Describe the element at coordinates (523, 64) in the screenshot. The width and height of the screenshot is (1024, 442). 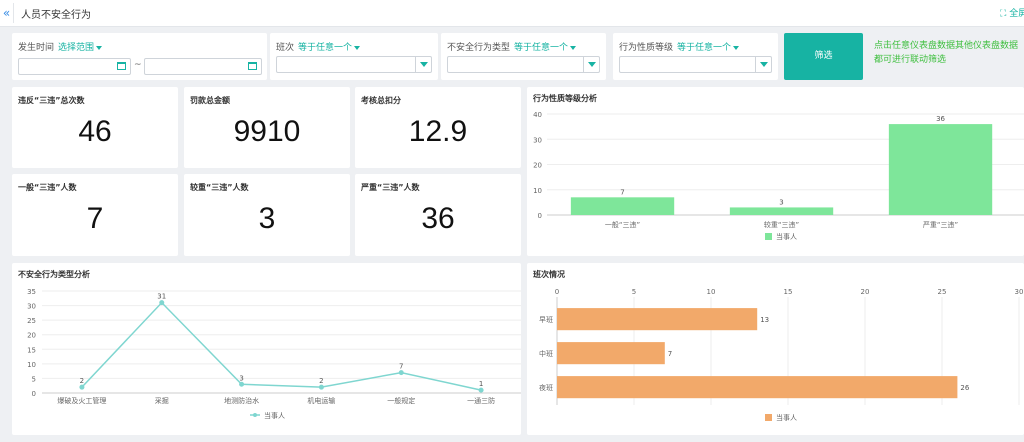
I see `behavior-type-select` at that location.